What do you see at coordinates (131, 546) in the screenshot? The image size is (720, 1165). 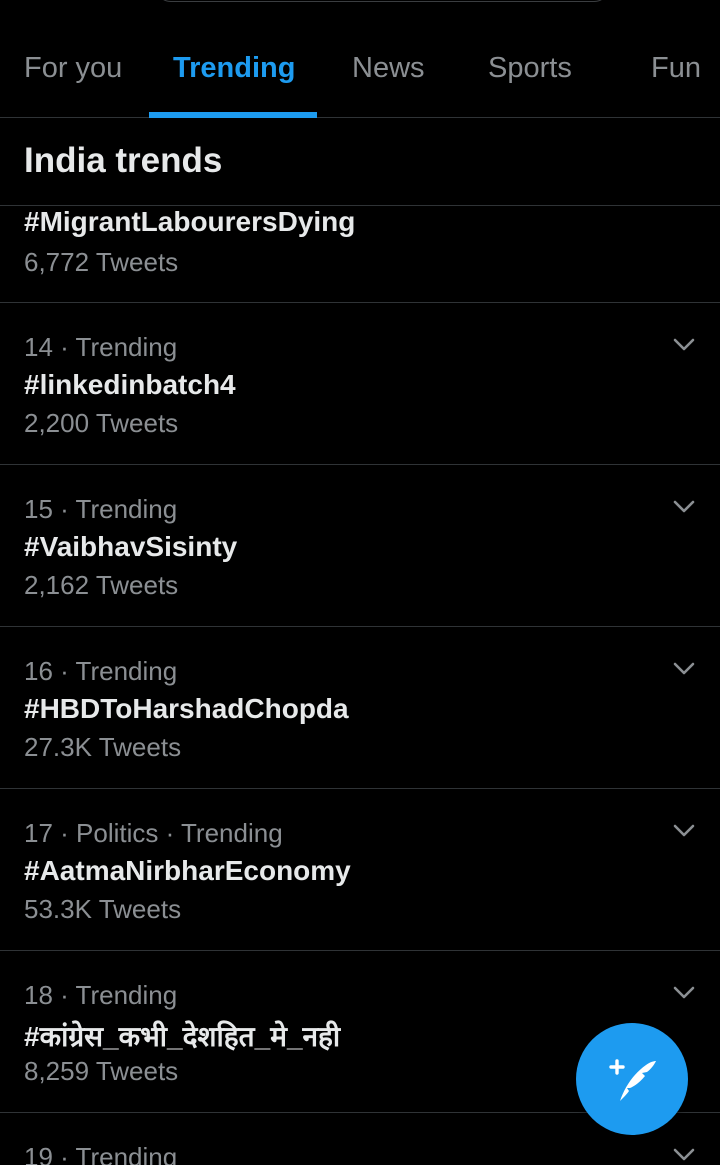 I see `trend-name: #VaibhavSisinty` at bounding box center [131, 546].